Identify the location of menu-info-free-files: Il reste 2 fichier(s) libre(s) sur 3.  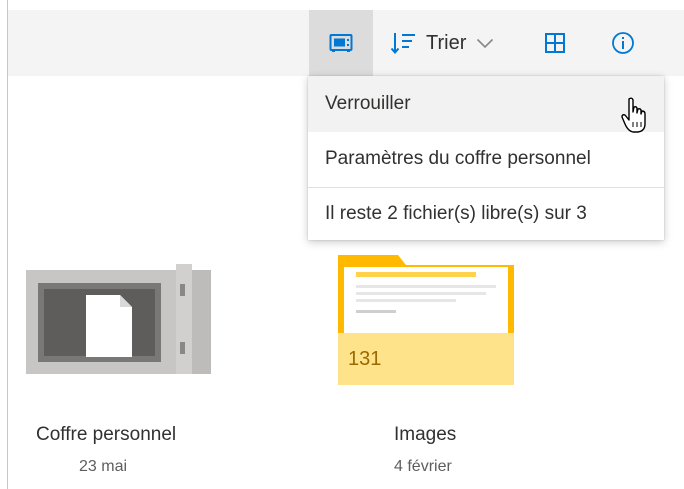
(486, 214).